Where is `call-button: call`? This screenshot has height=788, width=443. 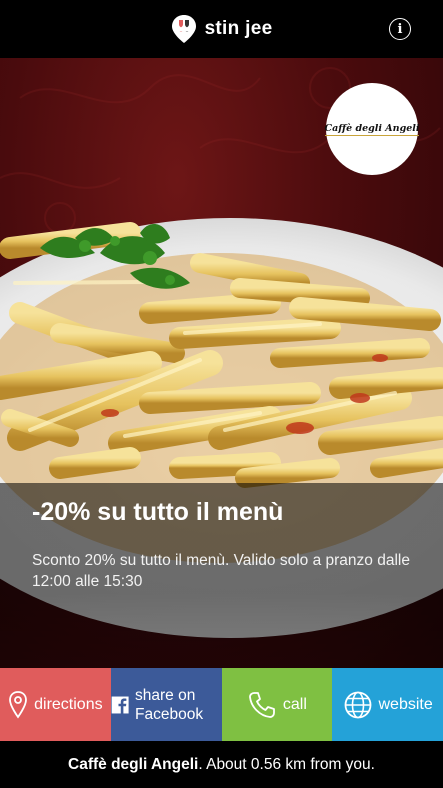 call-button: call is located at coordinates (277, 704).